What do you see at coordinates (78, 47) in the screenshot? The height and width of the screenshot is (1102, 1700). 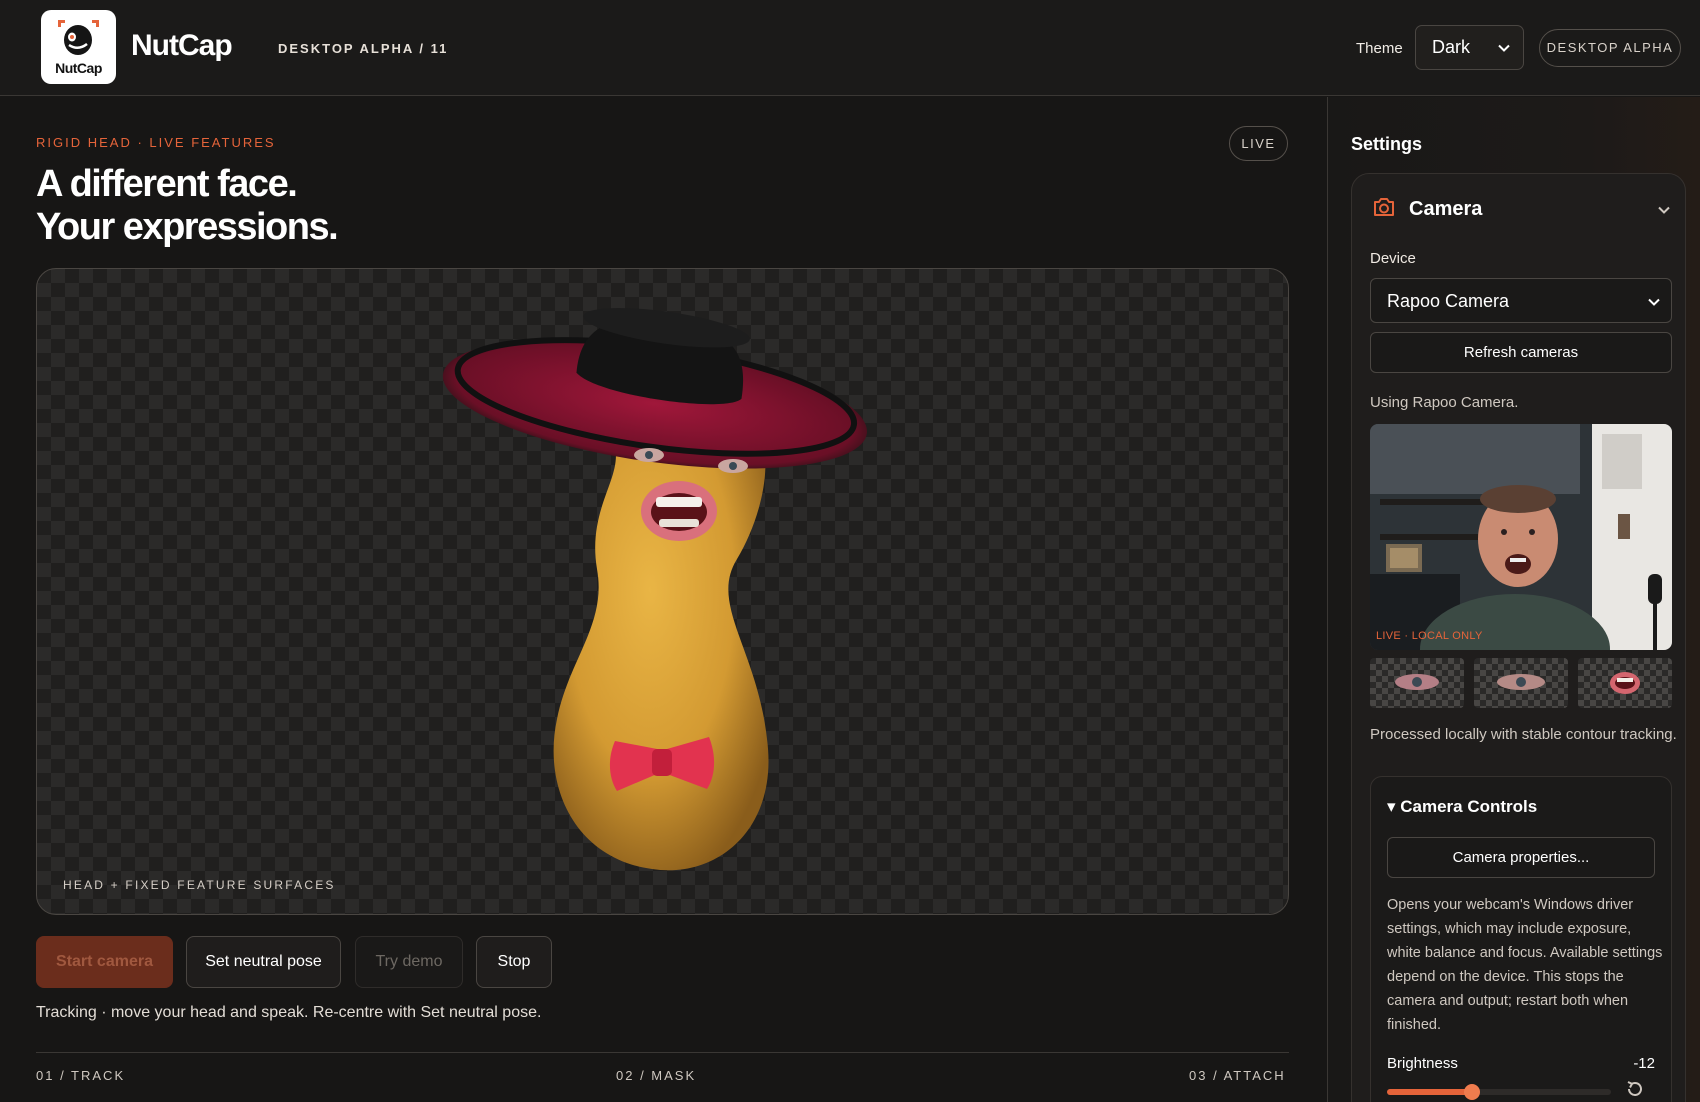 I see `app-logo: NutCap` at bounding box center [78, 47].